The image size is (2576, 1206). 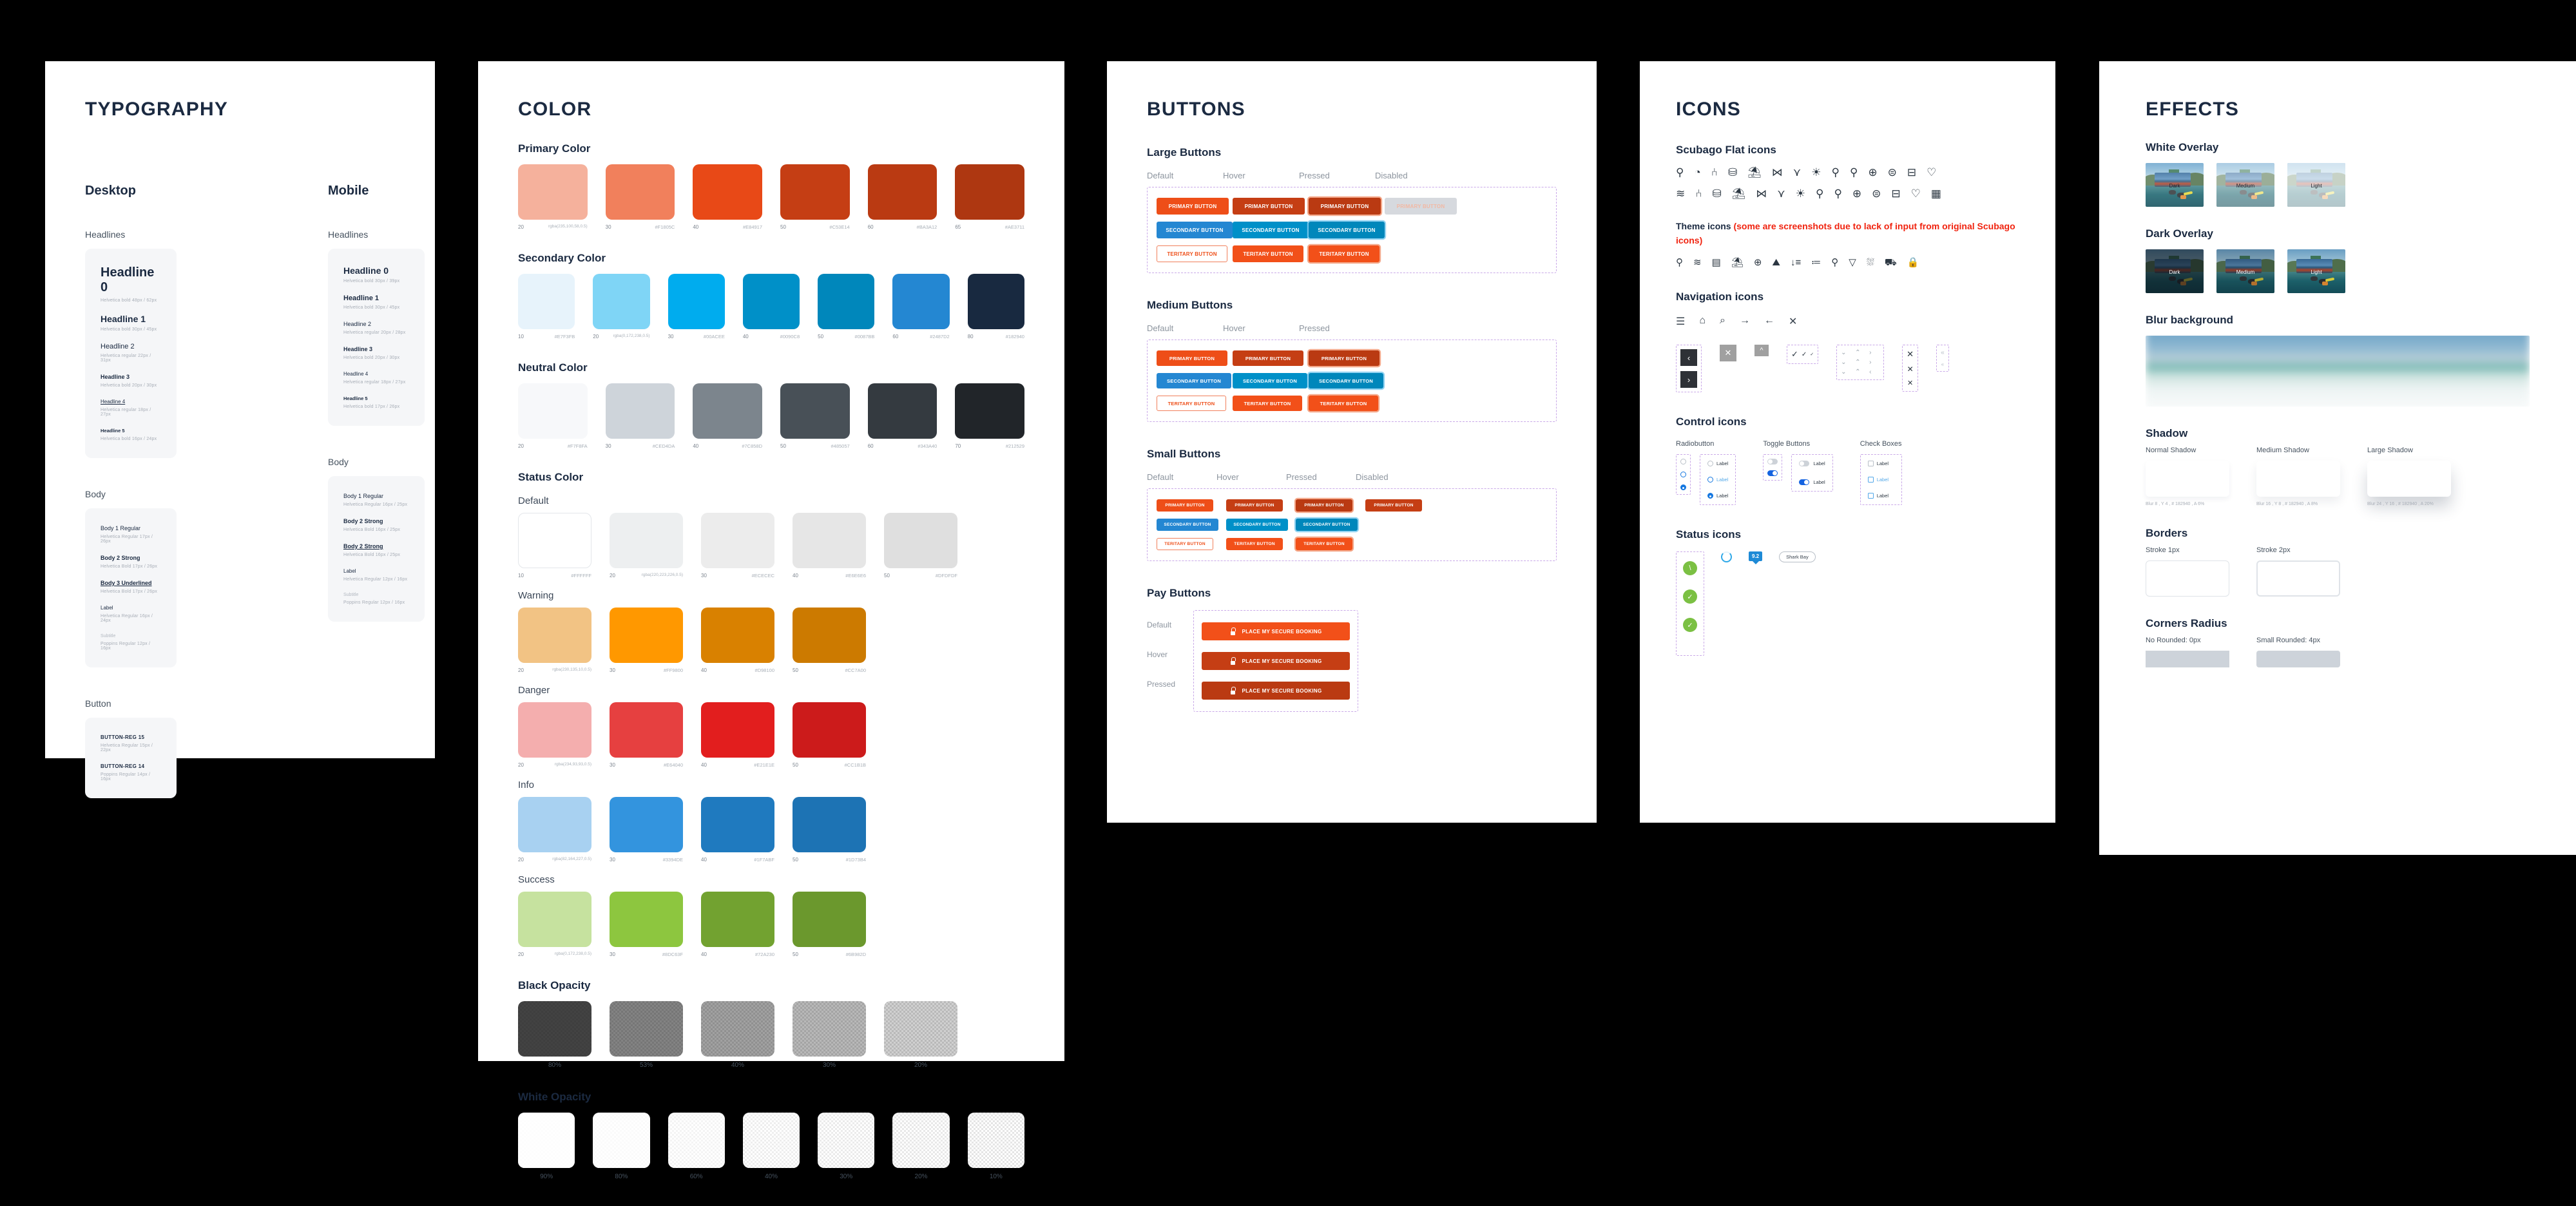 I want to click on close-button-large: ✕, so click(x=1728, y=354).